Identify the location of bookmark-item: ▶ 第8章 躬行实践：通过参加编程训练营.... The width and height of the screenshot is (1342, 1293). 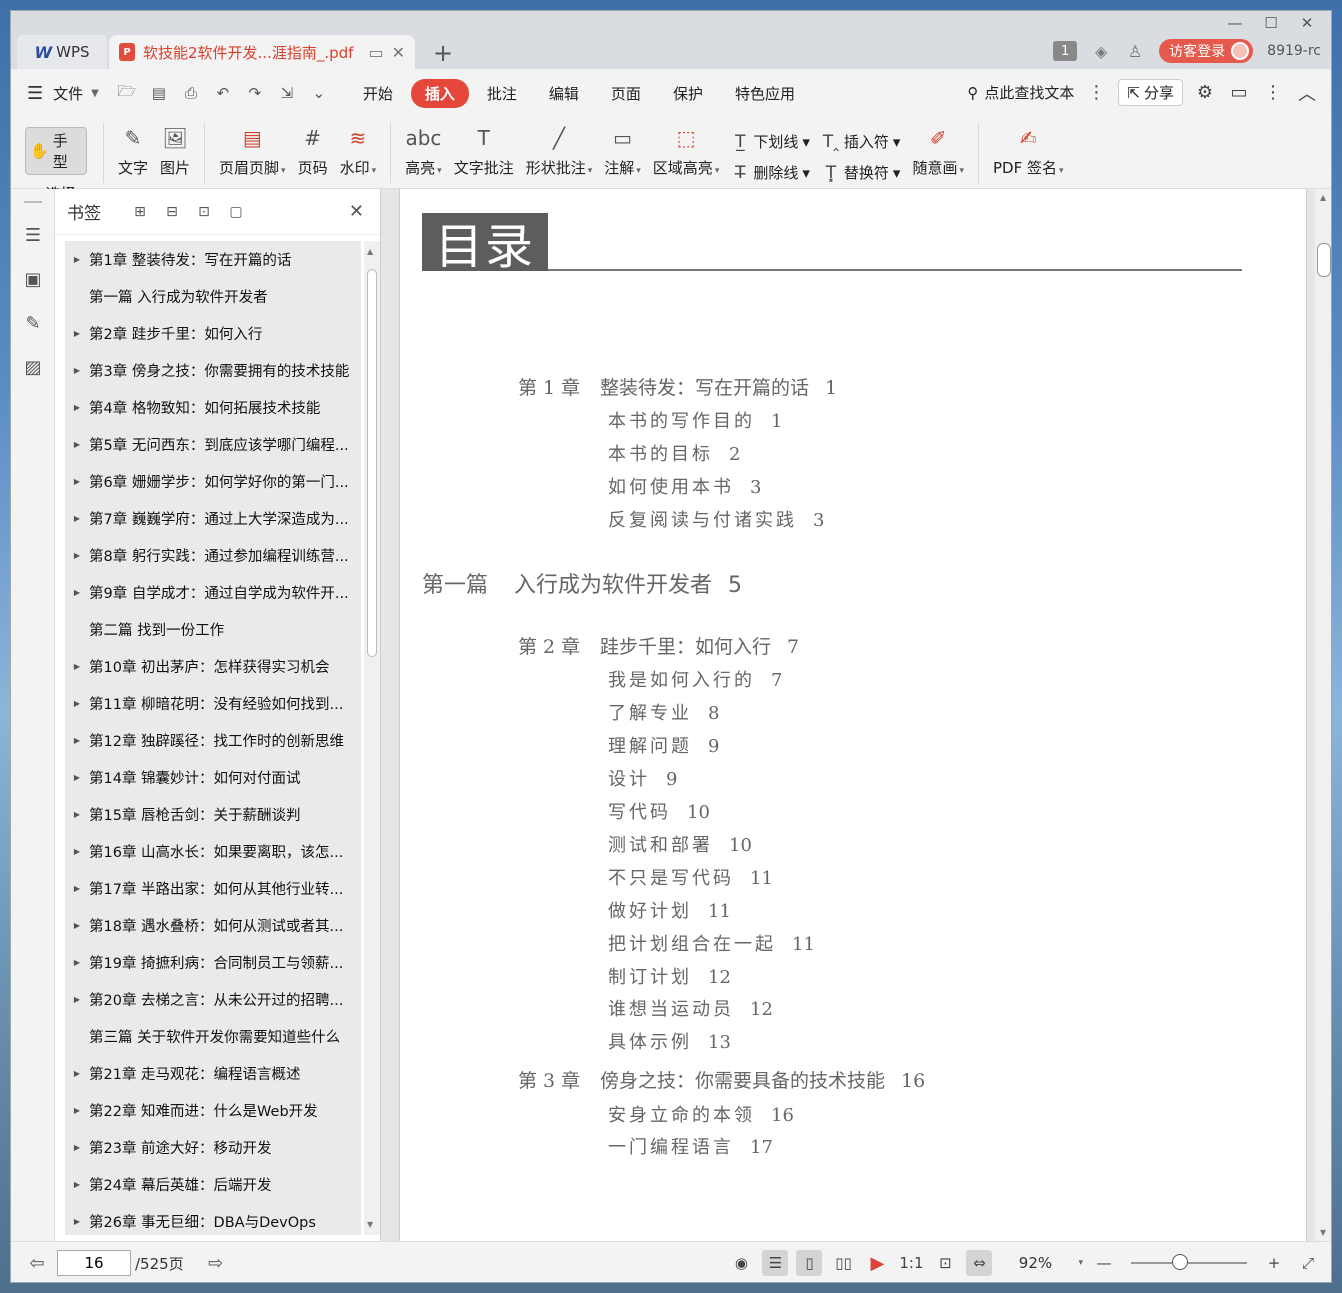
(213, 555).